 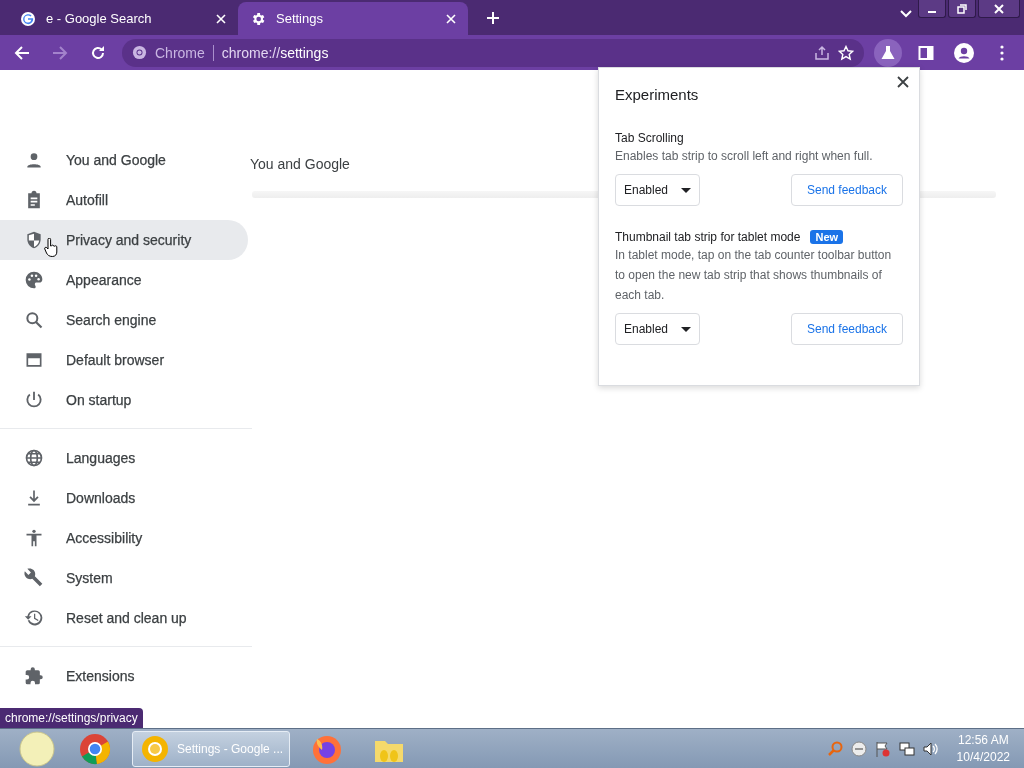 I want to click on sidebar-item: Languages, so click(x=124, y=458).